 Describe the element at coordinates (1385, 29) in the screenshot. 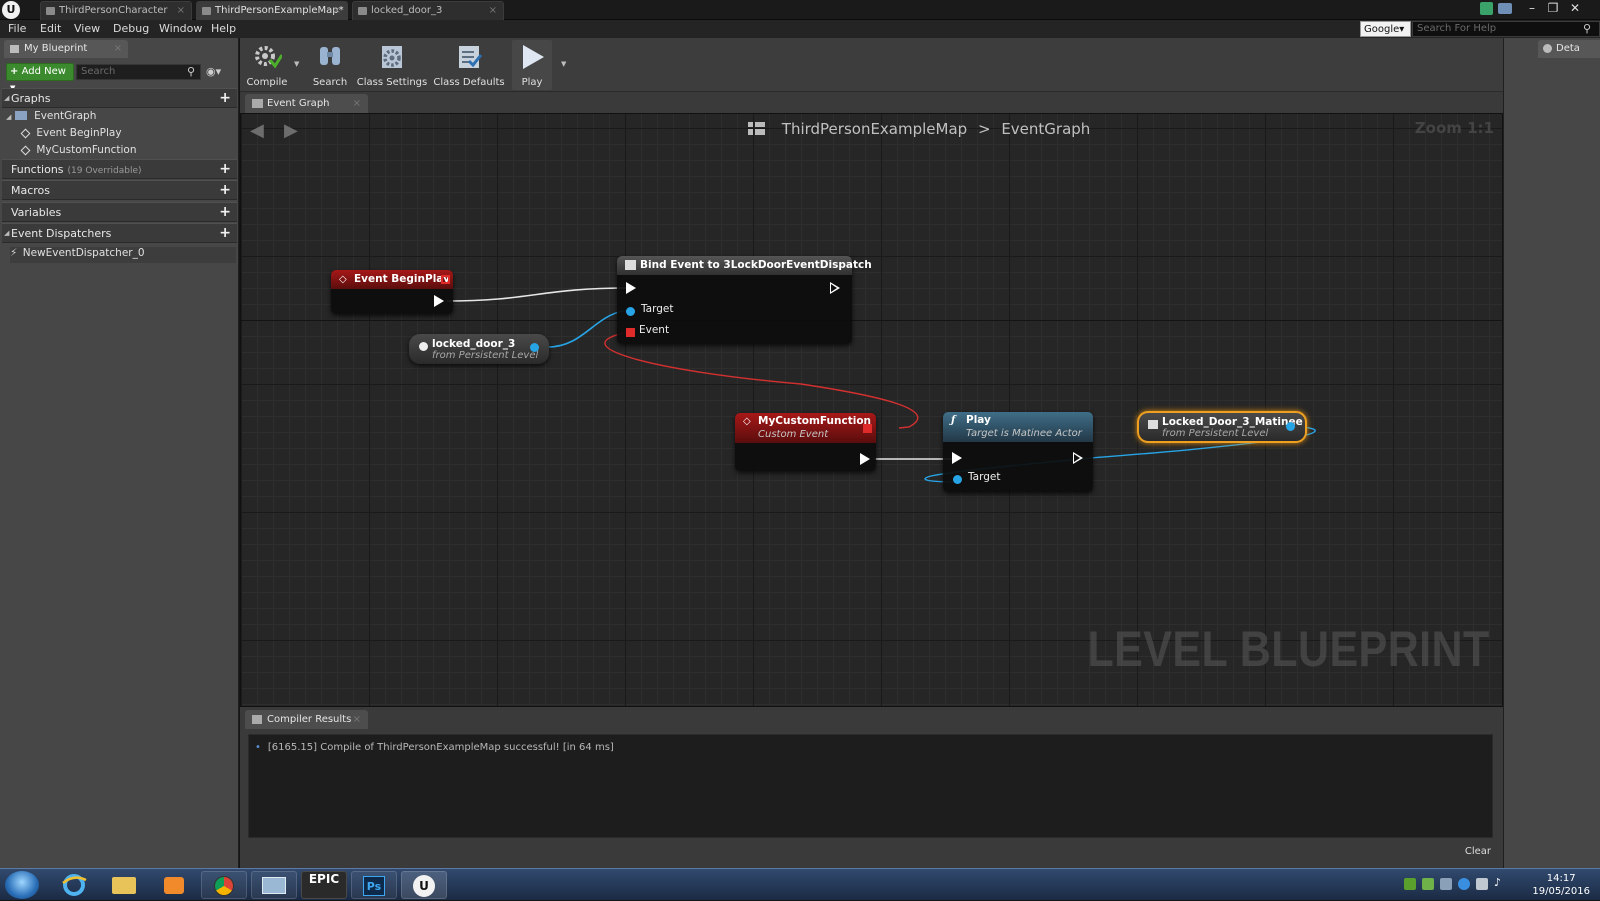

I see `search-provider-select: Google▾` at that location.